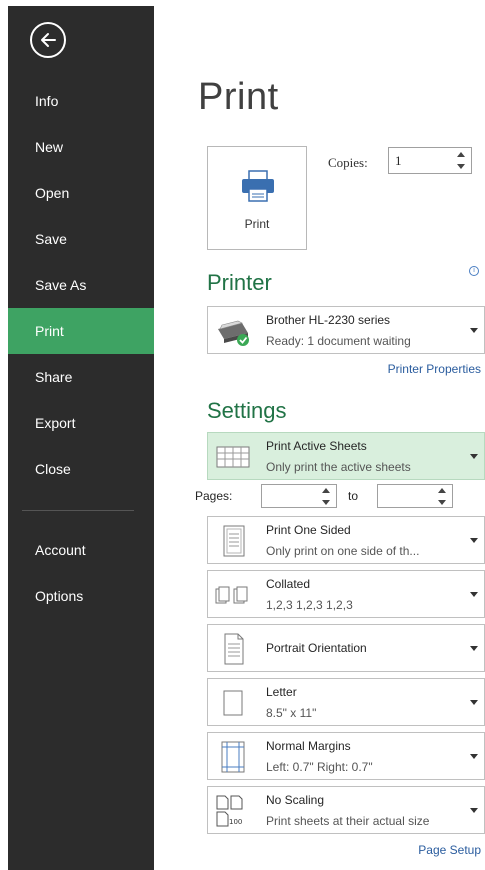  Describe the element at coordinates (474, 271) in the screenshot. I see `info-icon: i` at that location.